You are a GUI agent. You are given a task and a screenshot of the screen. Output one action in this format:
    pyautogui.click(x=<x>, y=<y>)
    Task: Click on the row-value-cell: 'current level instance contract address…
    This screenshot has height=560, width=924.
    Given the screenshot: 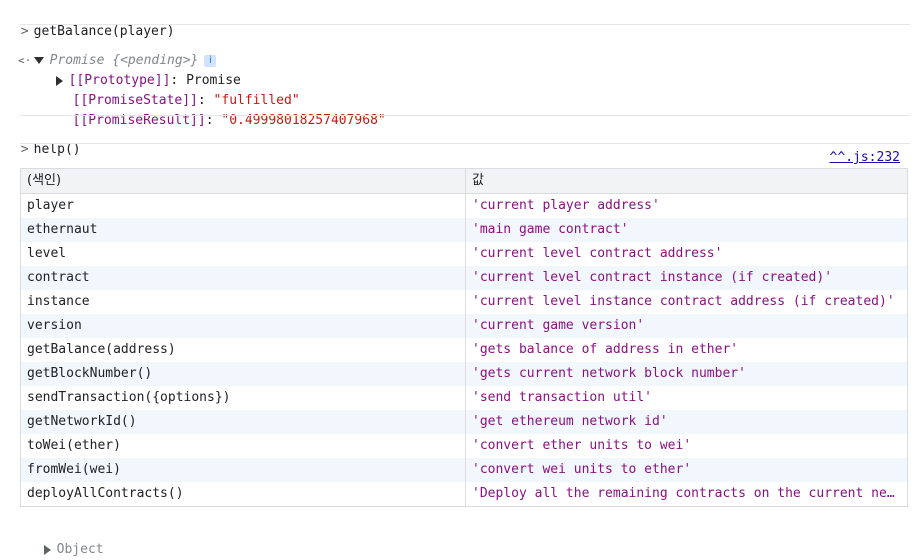 What is the action you would take?
    pyautogui.click(x=683, y=301)
    